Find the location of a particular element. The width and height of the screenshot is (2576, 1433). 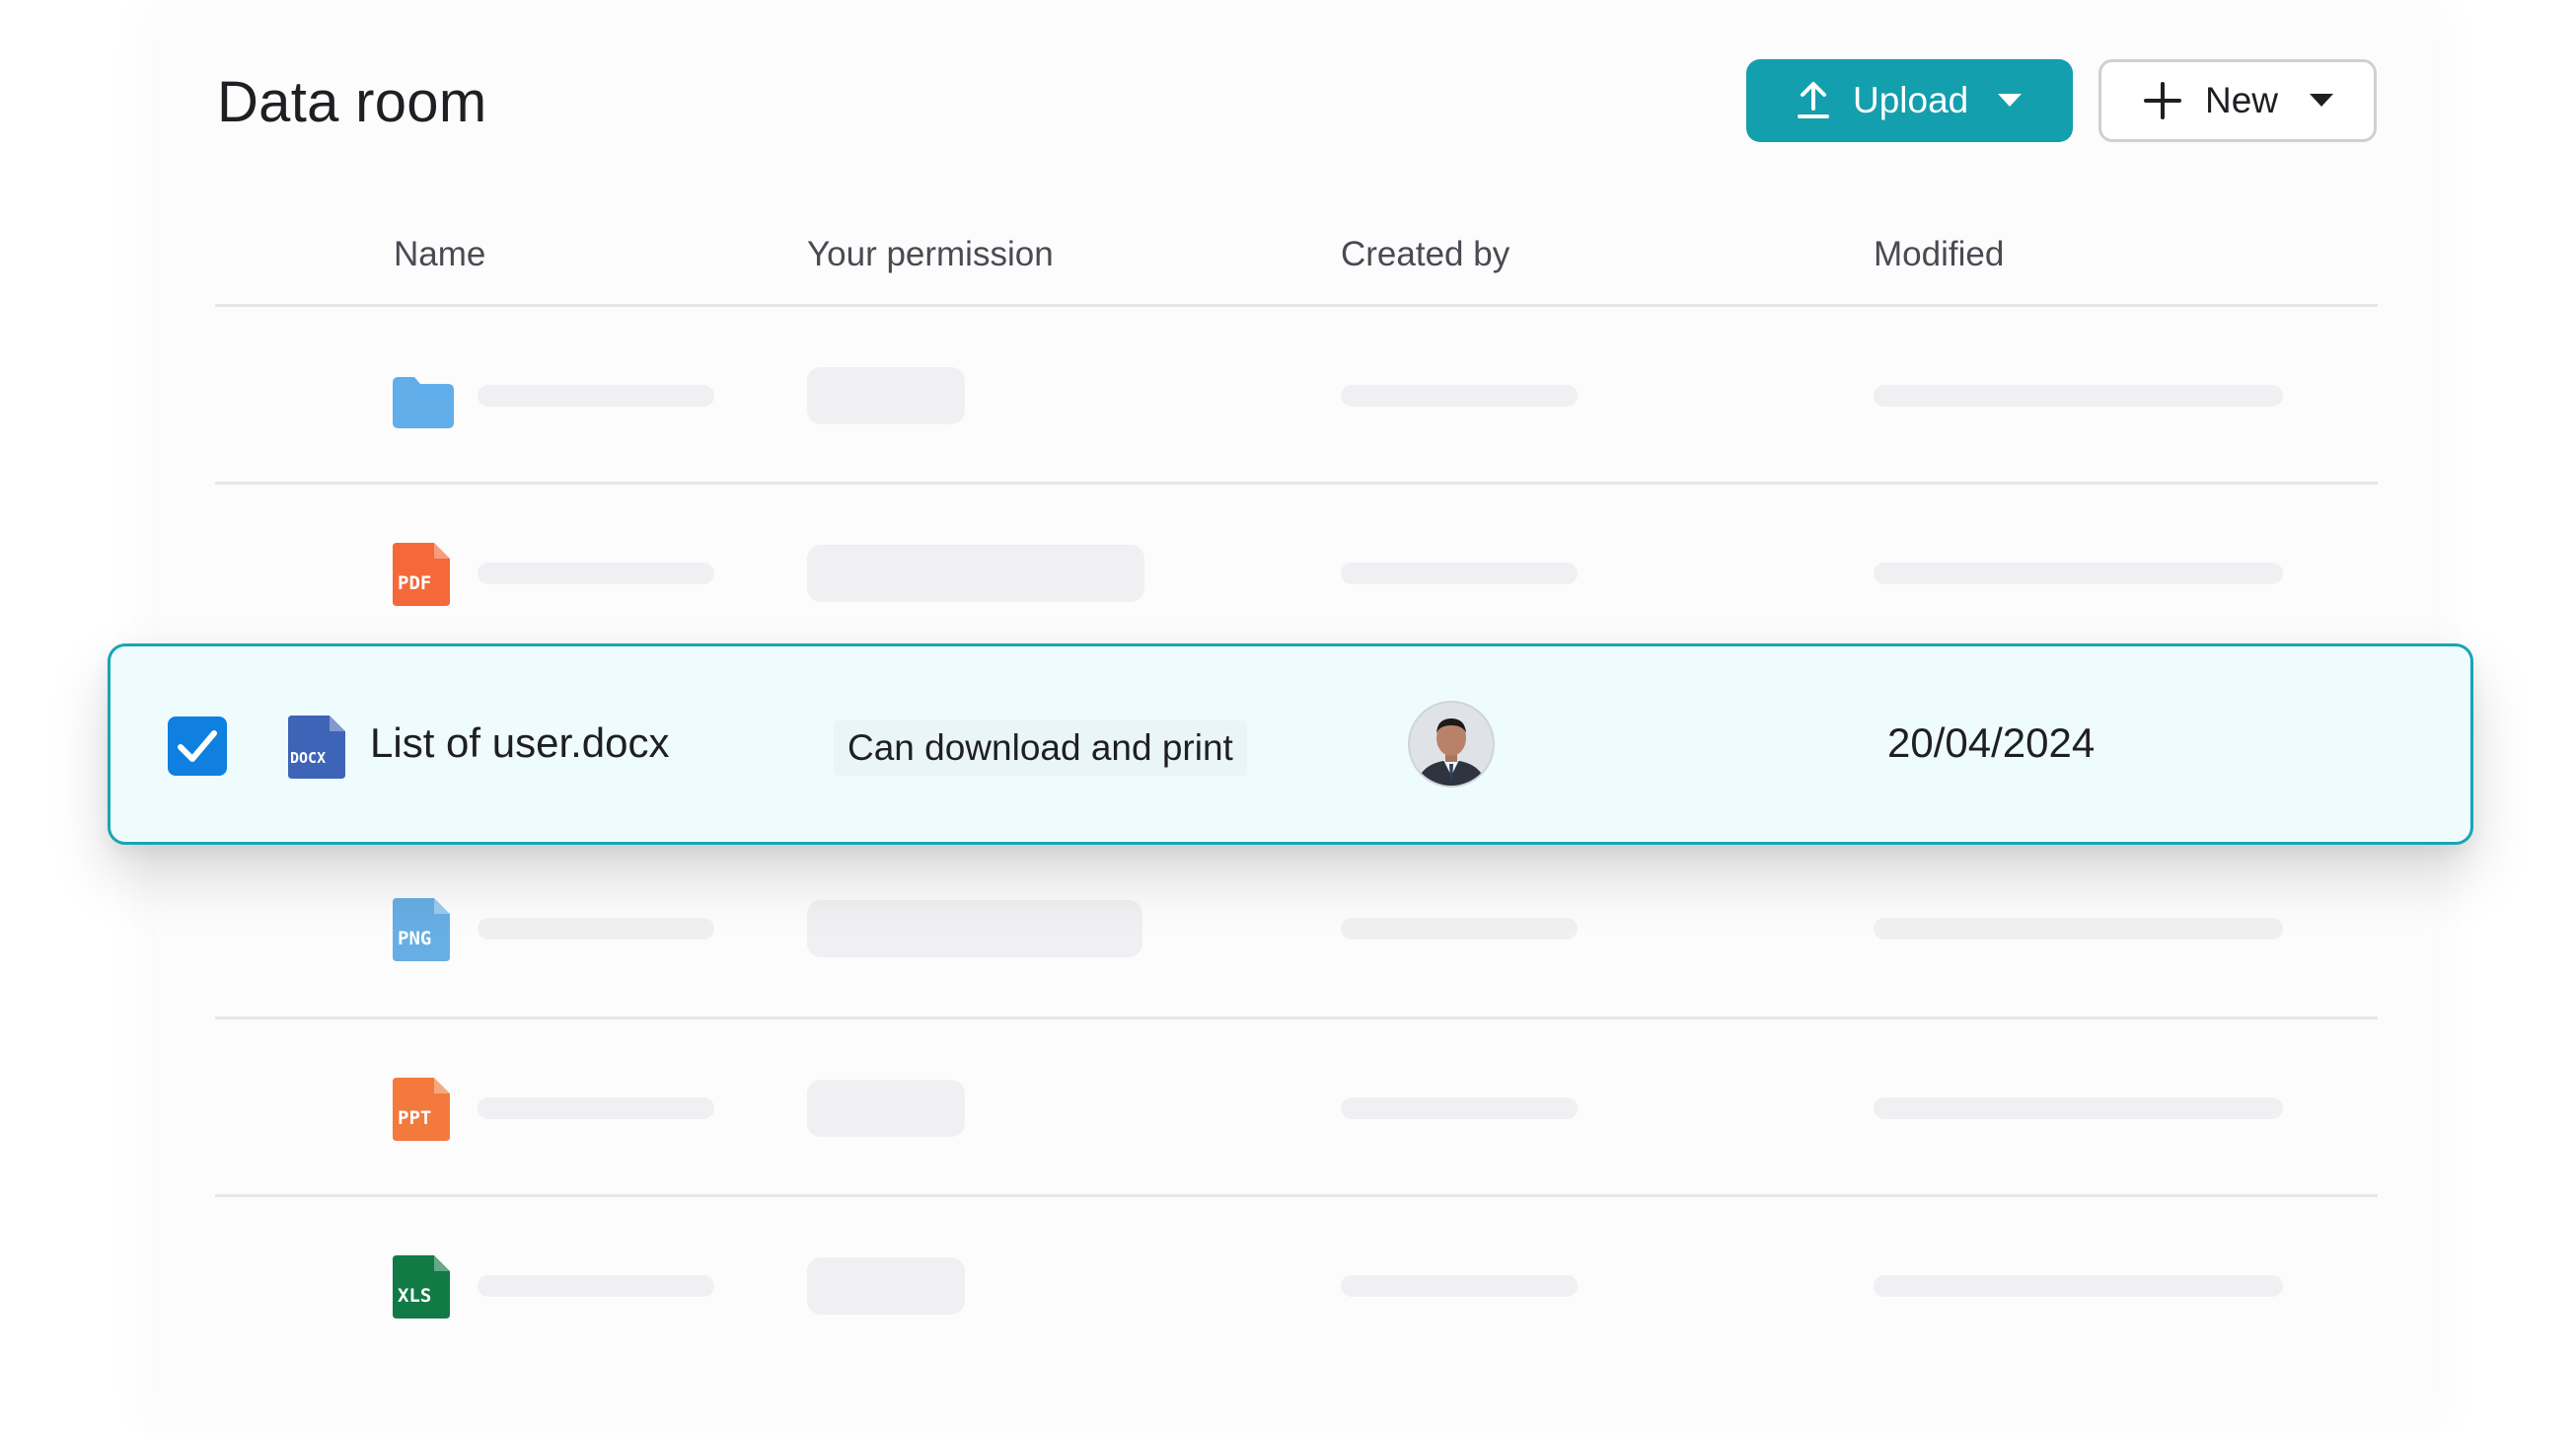

upload-button: Upload is located at coordinates (1909, 100).